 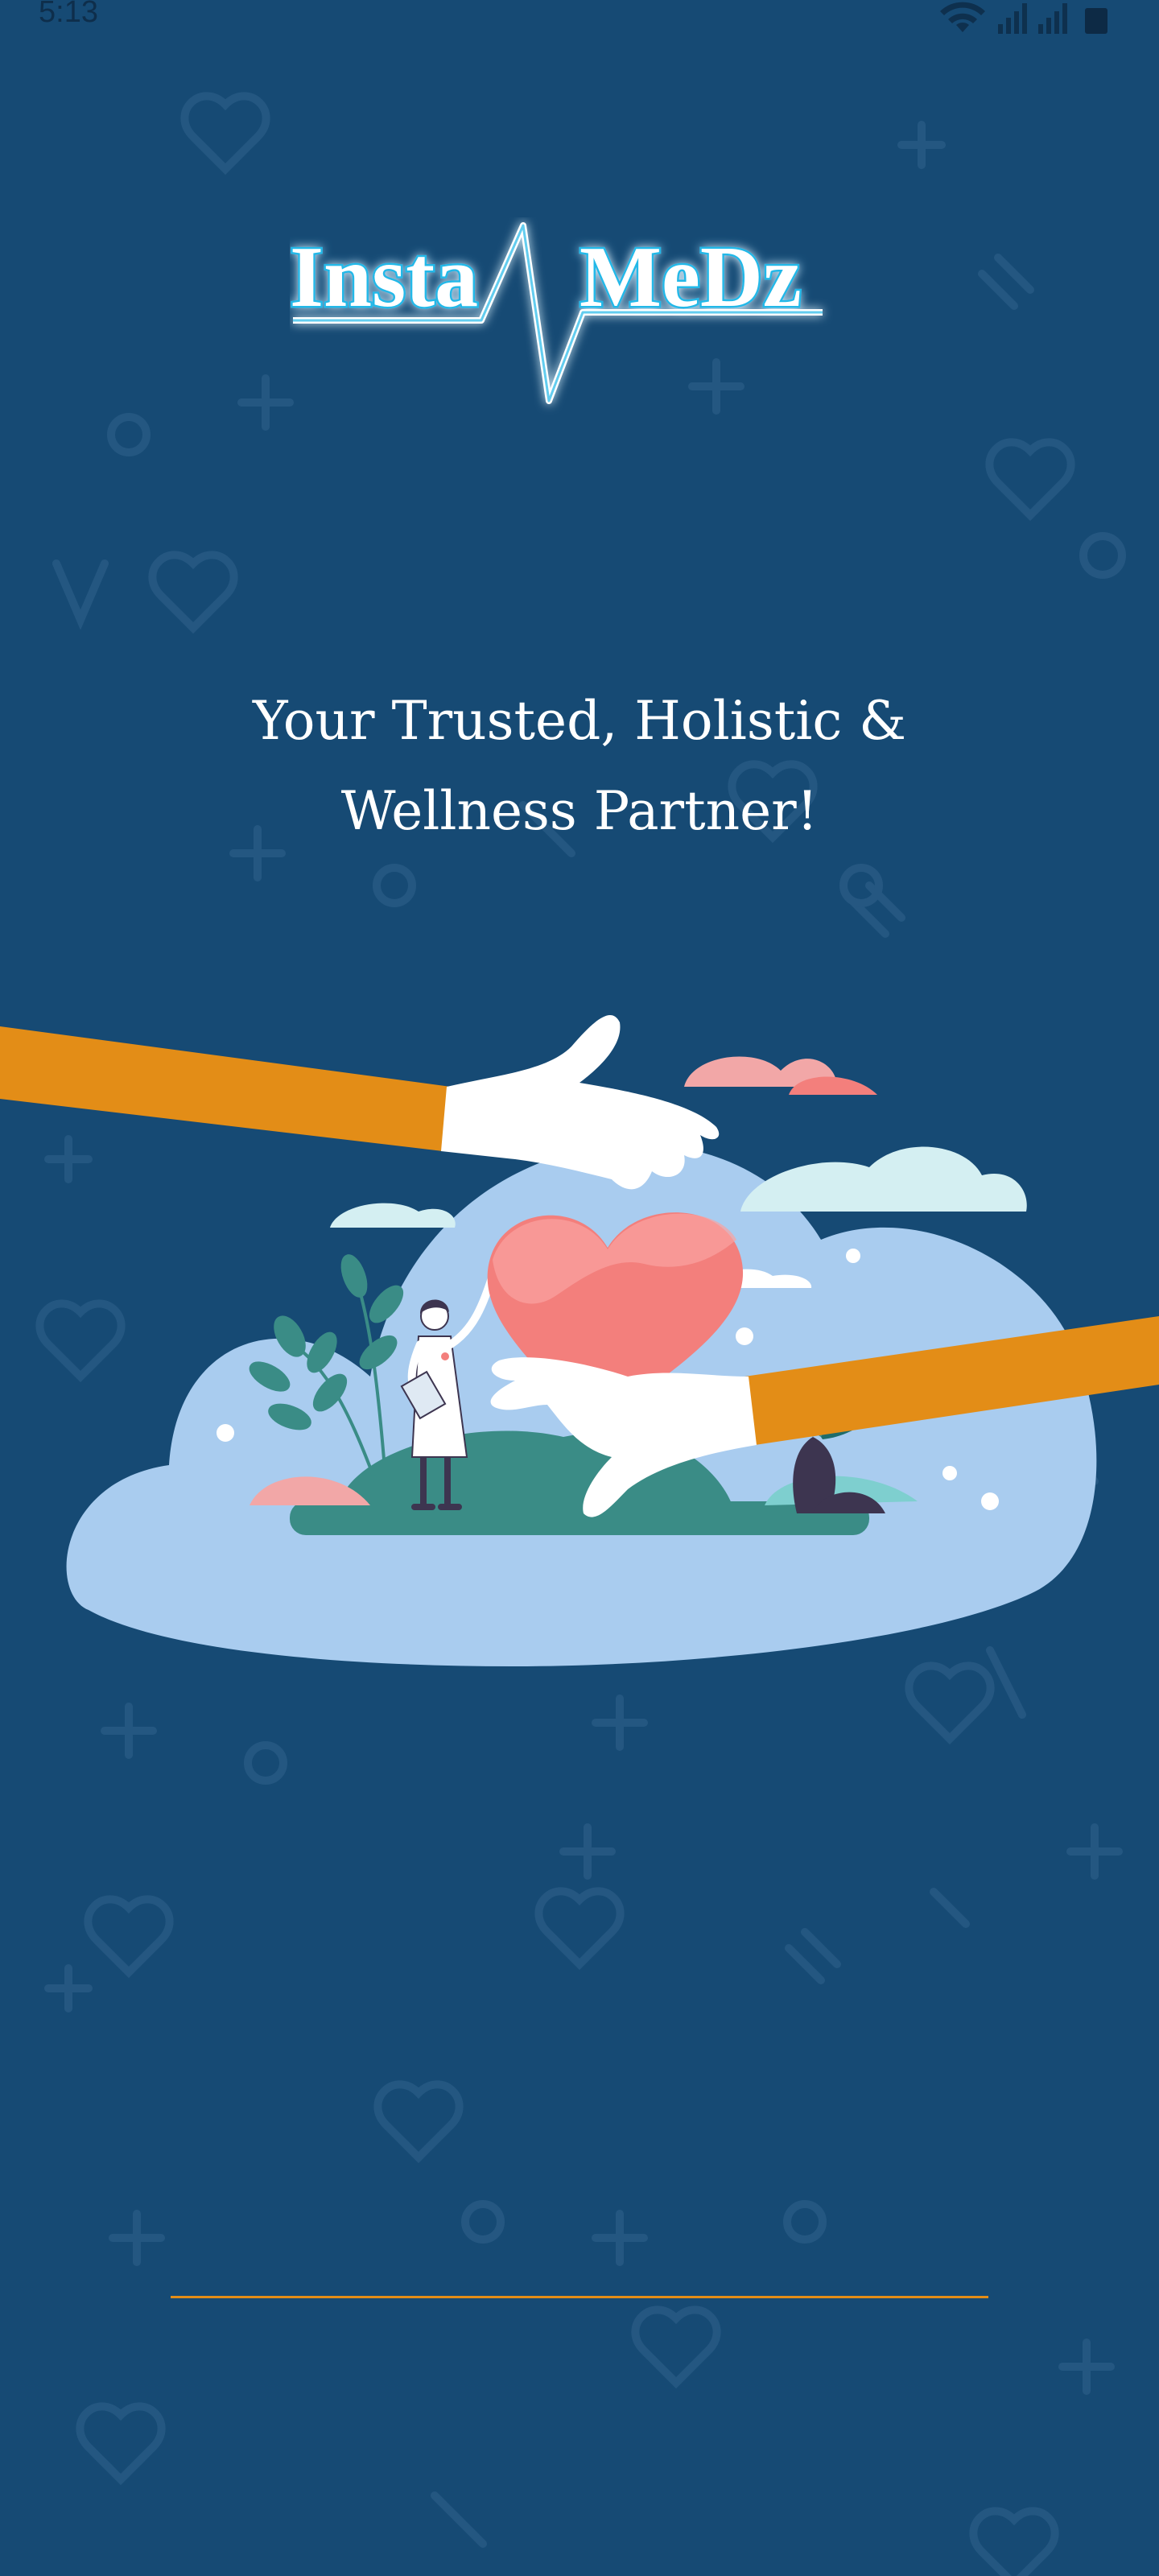 I want to click on status-icons, so click(x=1023, y=18).